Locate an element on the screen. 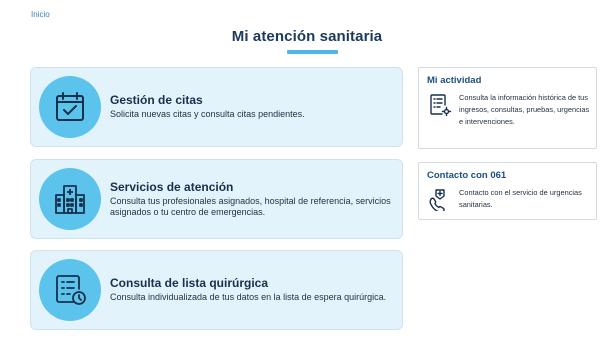  hospital-building-icon is located at coordinates (70, 199).